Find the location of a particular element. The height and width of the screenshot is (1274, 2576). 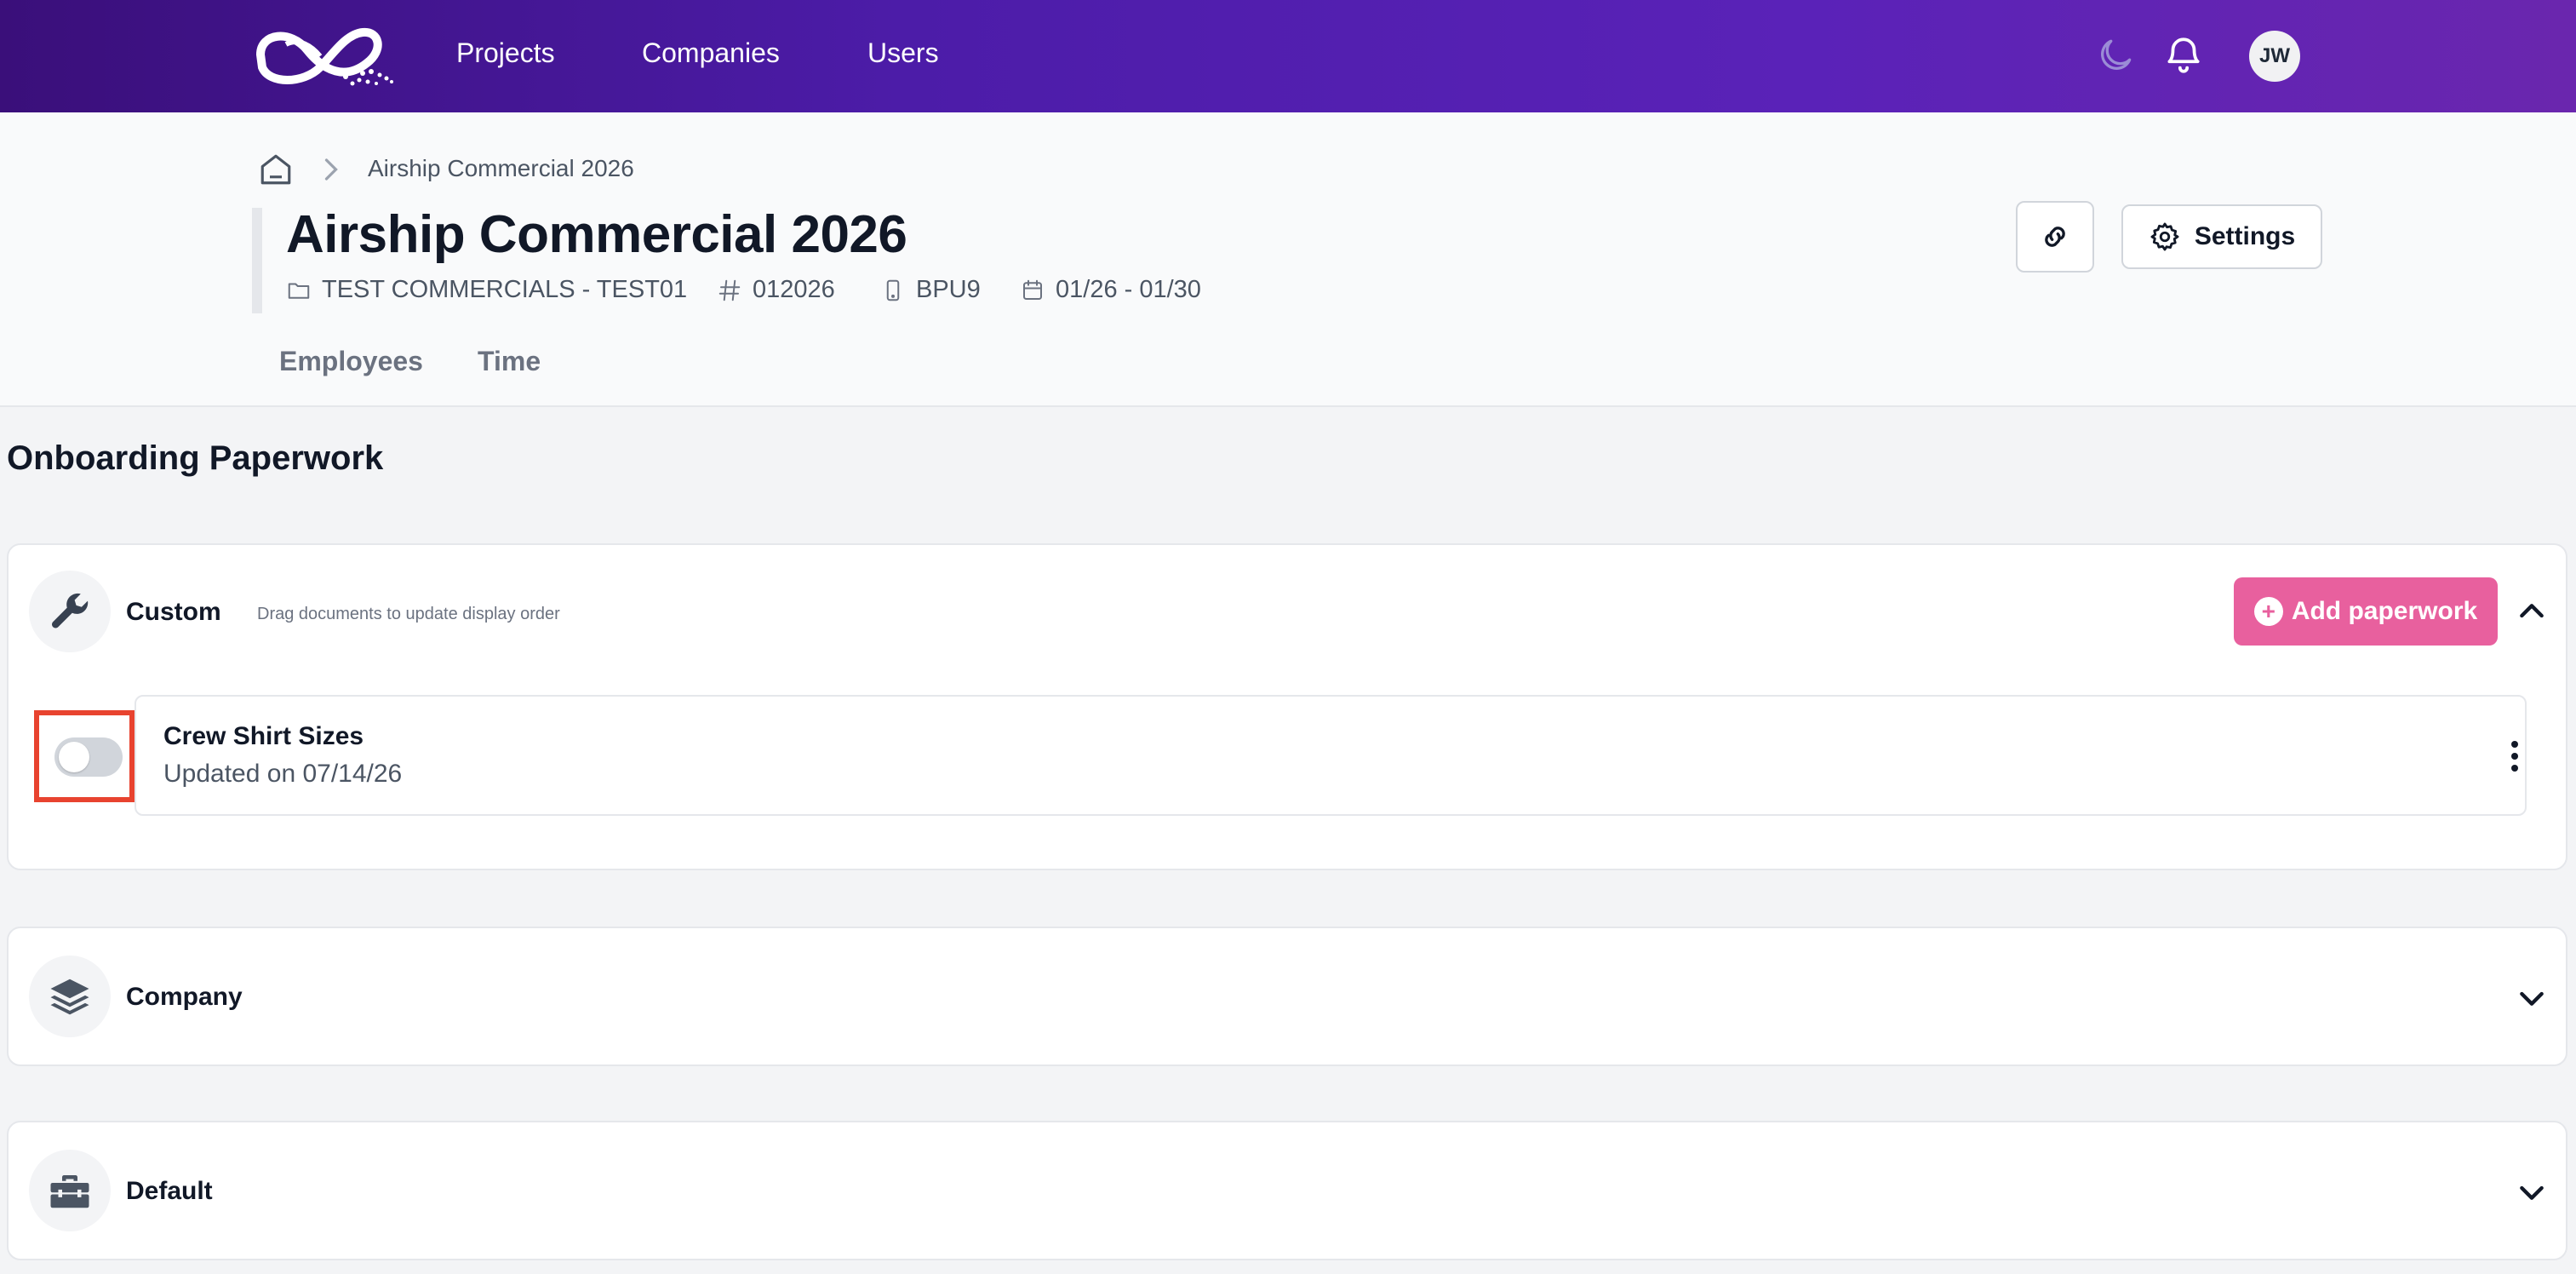

moon-icon is located at coordinates (2116, 55).